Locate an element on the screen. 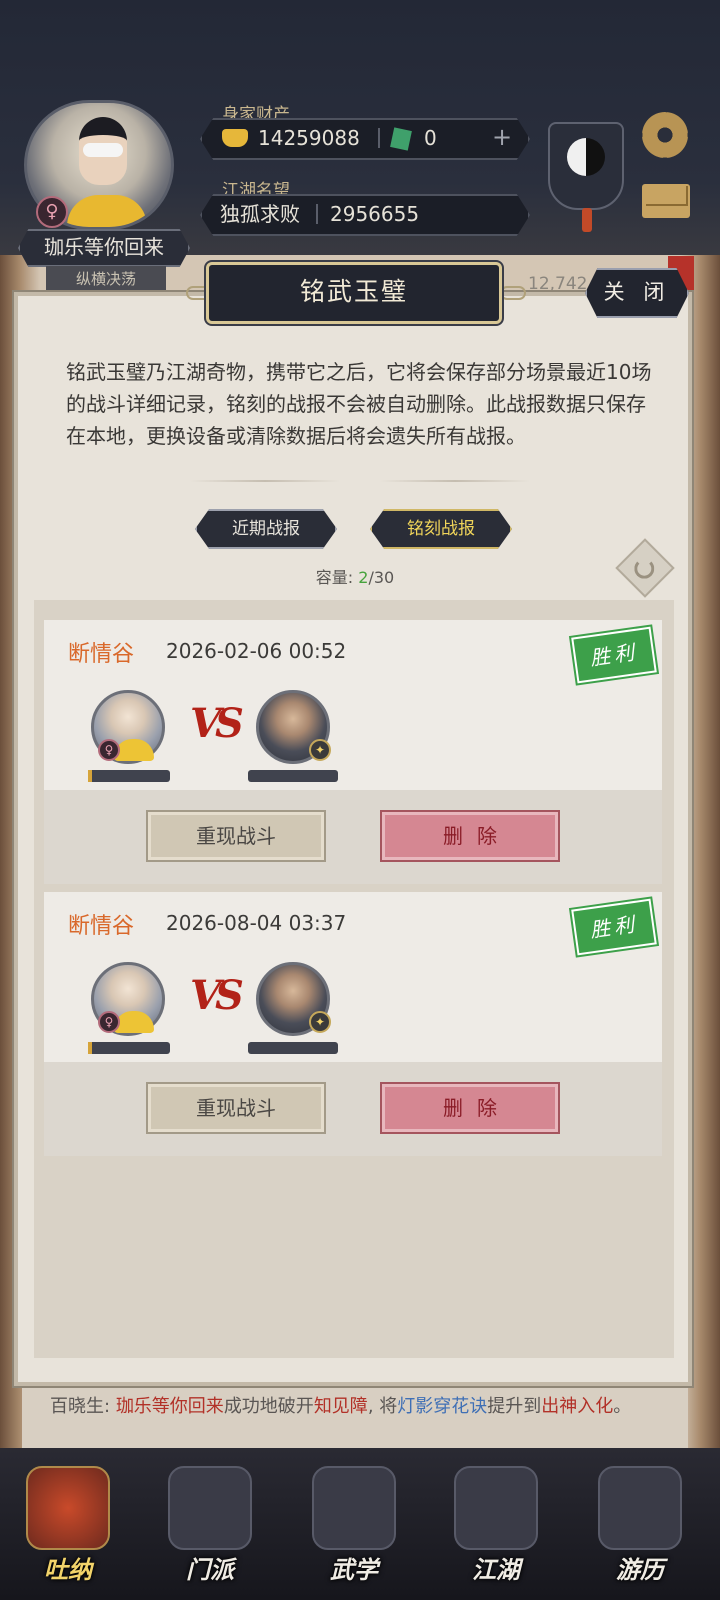  capacity-label: 容量: is located at coordinates (334, 577).